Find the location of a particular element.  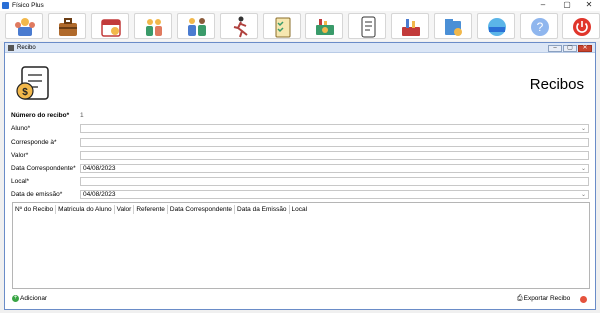

minimize-button: – is located at coordinates (543, 5).